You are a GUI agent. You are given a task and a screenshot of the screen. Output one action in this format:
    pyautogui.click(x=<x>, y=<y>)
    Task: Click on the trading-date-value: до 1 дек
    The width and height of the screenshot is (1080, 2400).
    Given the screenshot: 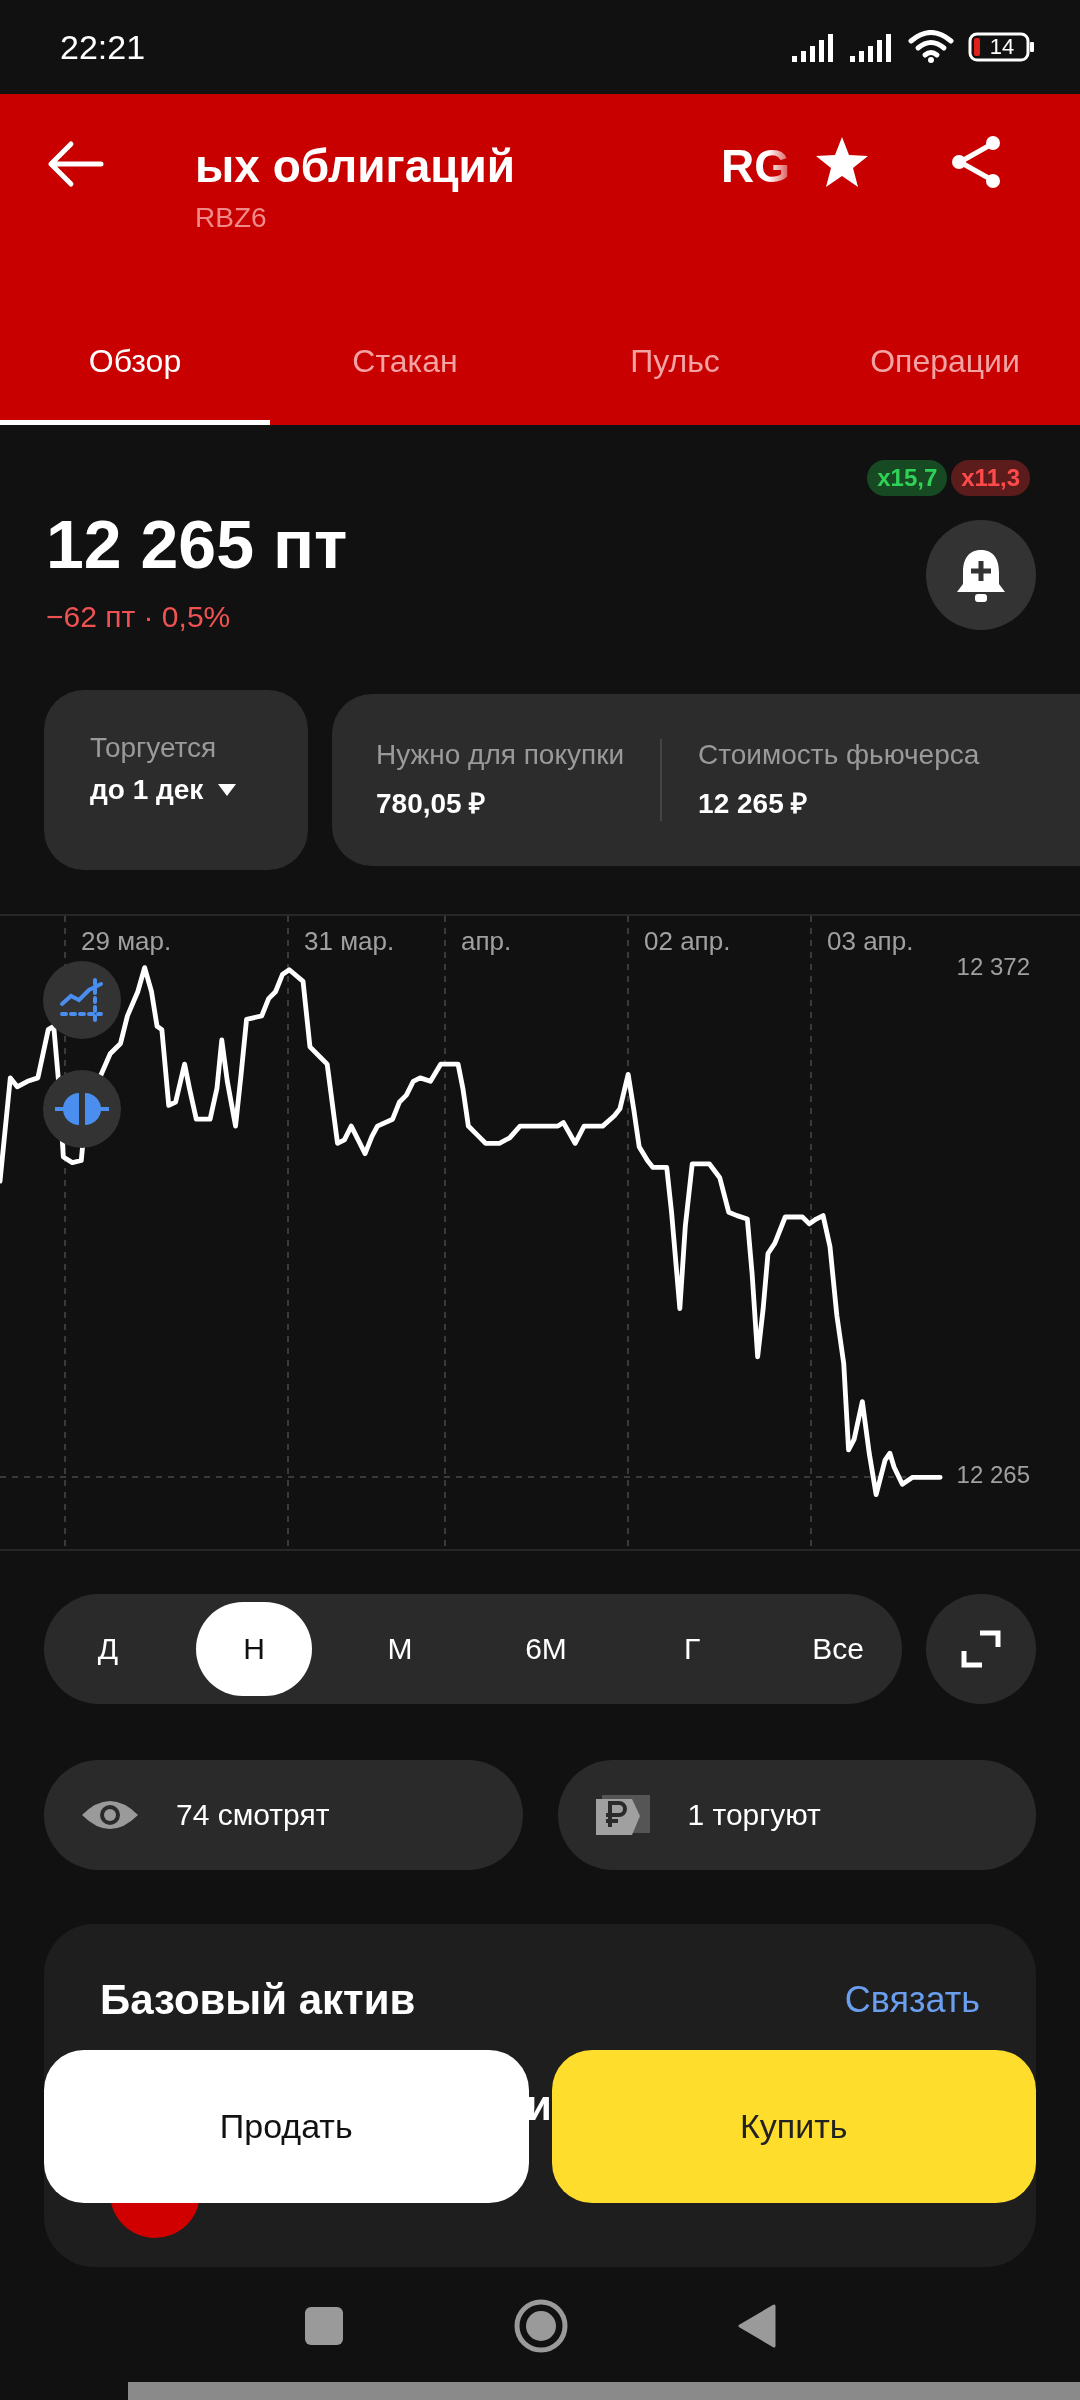 What is the action you would take?
    pyautogui.click(x=147, y=790)
    